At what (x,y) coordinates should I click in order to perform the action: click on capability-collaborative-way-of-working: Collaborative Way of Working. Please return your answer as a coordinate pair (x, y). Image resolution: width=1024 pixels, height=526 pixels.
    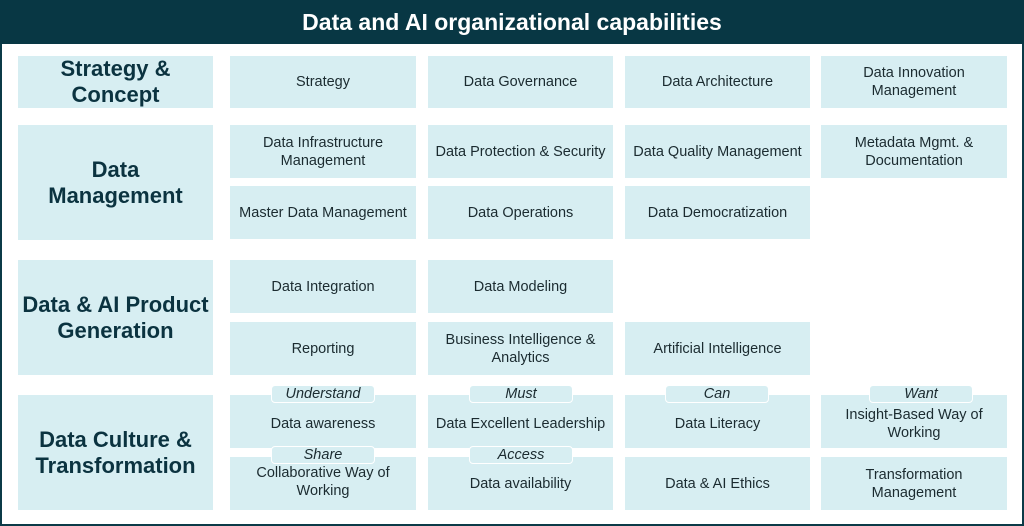
    Looking at the image, I should click on (323, 483).